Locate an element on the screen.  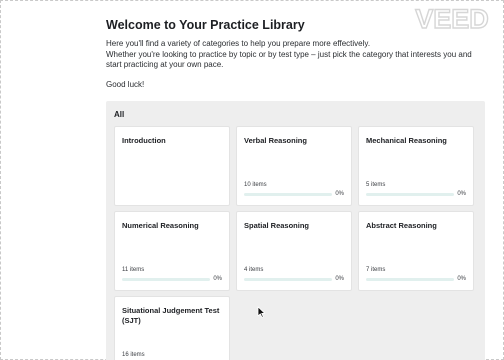
card-item-count: 11 items is located at coordinates (133, 270).